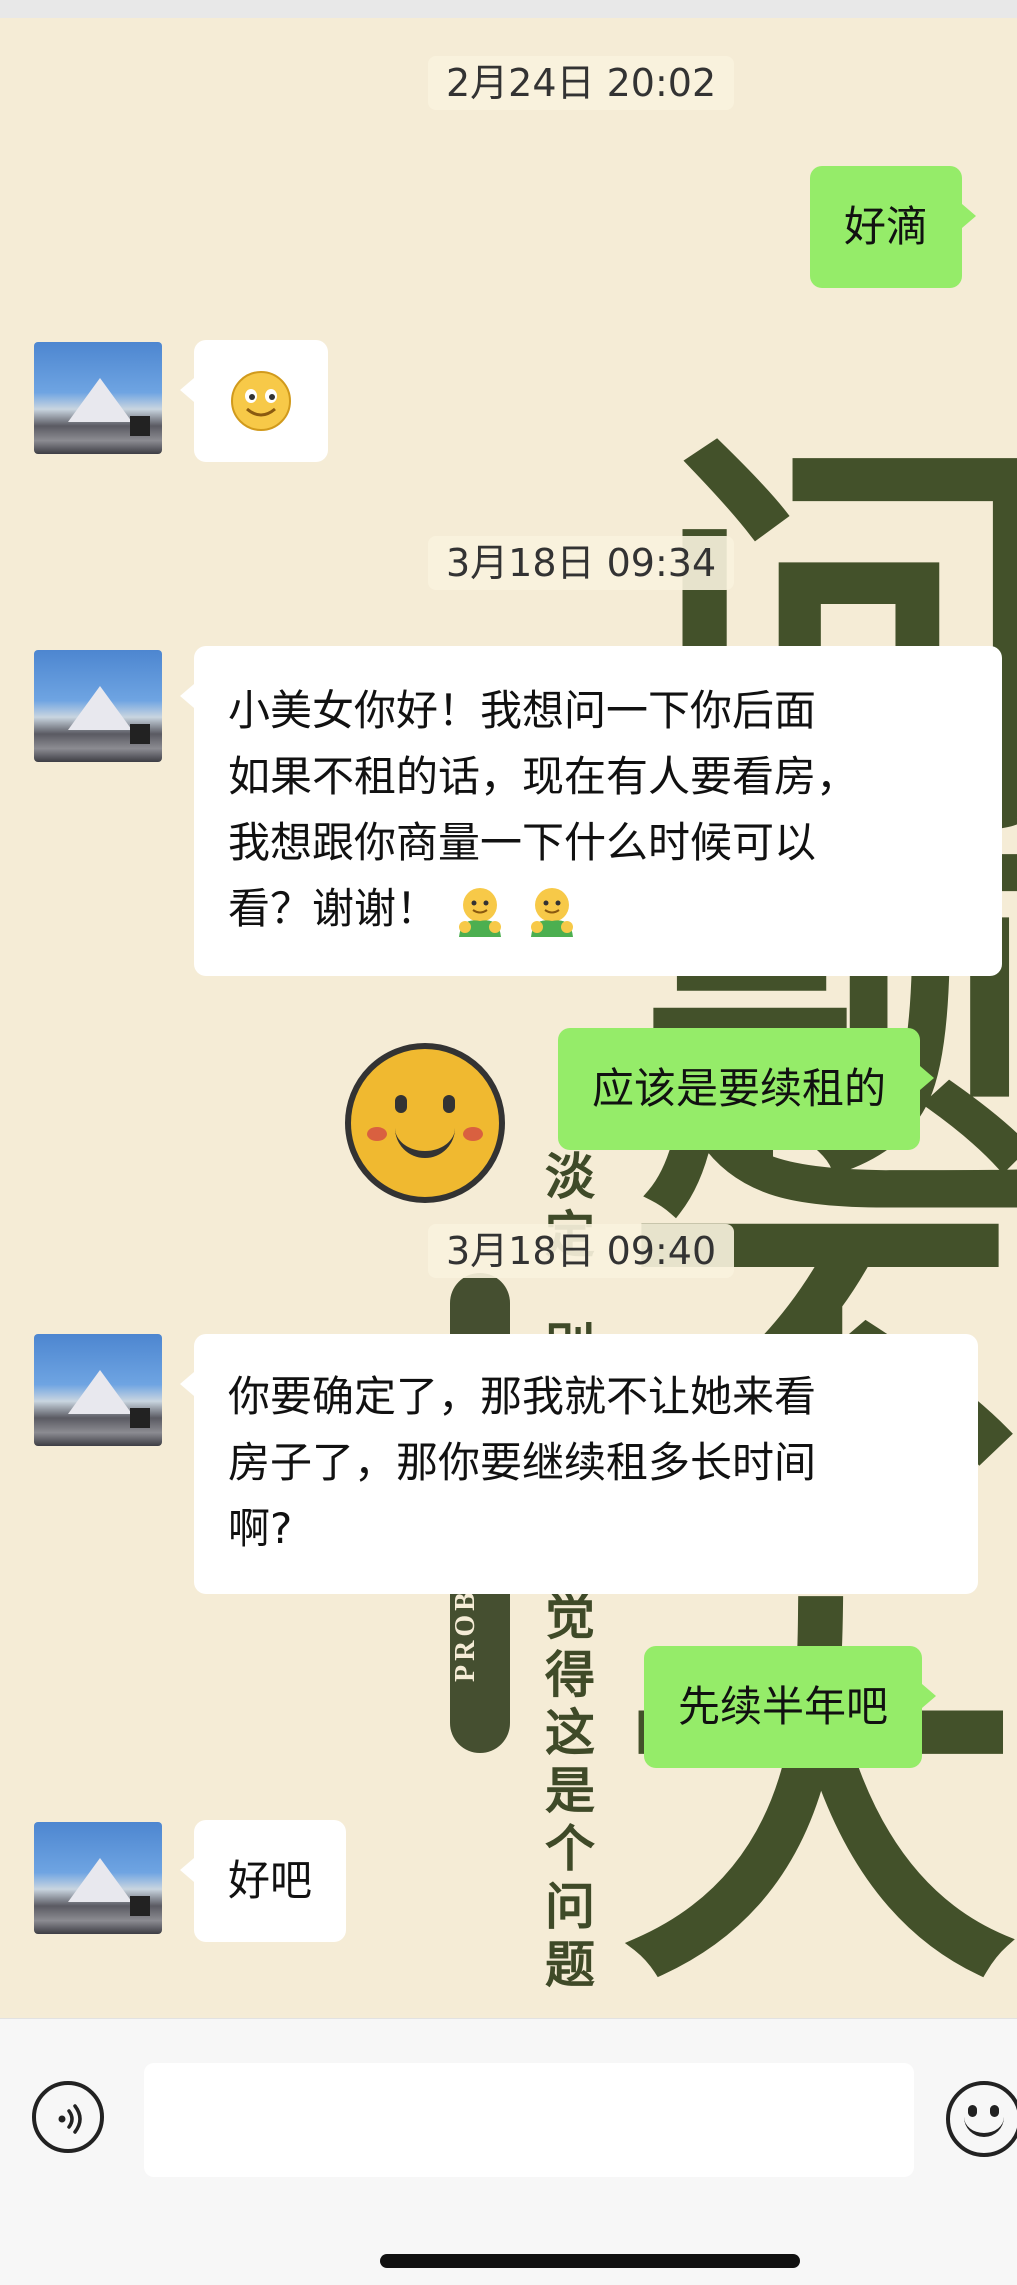  What do you see at coordinates (522, 1462) in the screenshot?
I see `message-line: 房子了，那你要继续租多长时间` at bounding box center [522, 1462].